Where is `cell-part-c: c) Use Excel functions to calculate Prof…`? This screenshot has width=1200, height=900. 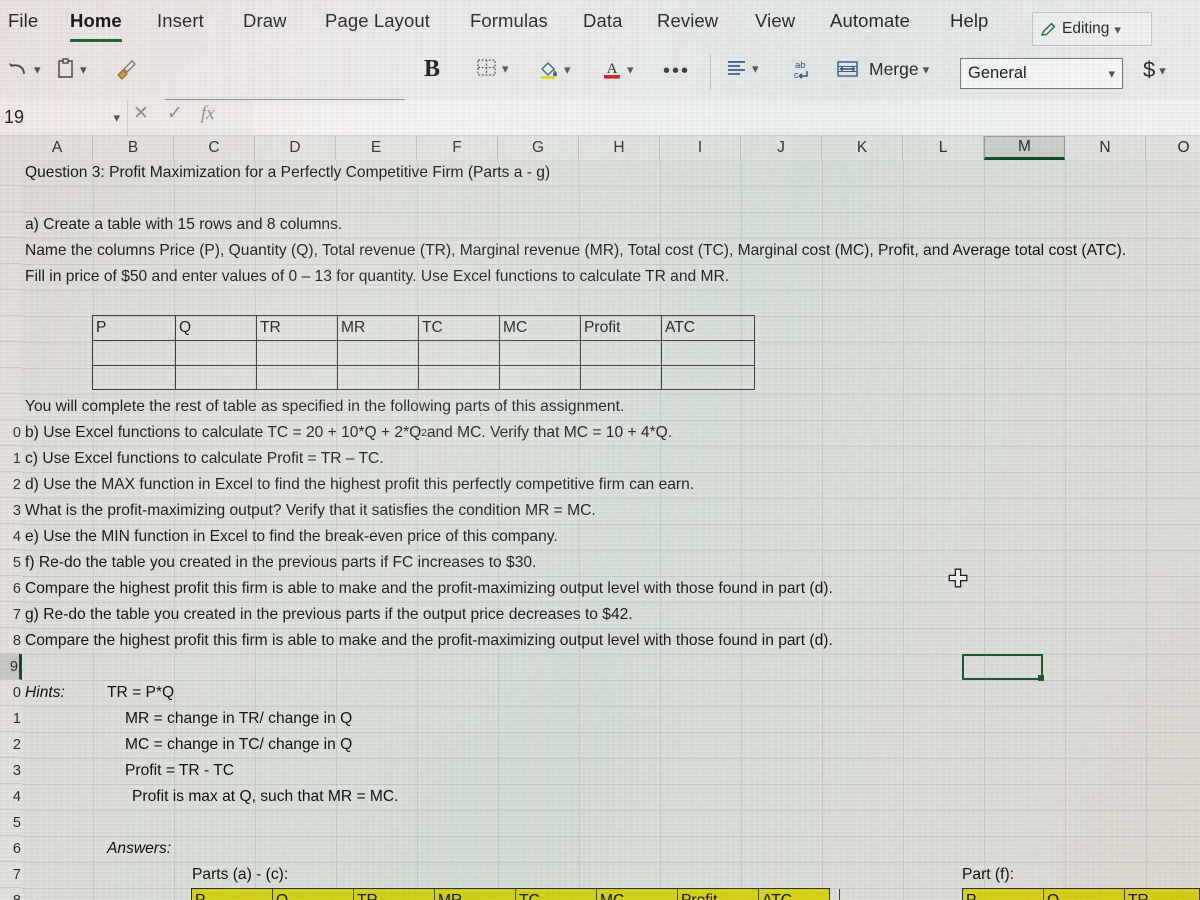
cell-part-c: c) Use Excel functions to calculate Prof… is located at coordinates (204, 459).